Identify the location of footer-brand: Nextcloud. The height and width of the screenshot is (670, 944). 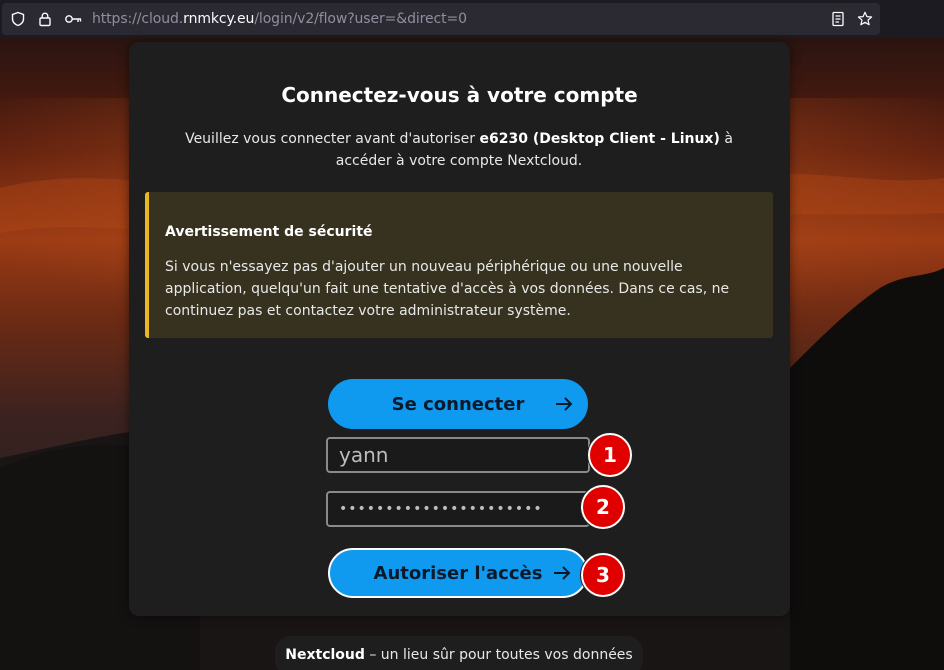
(325, 655).